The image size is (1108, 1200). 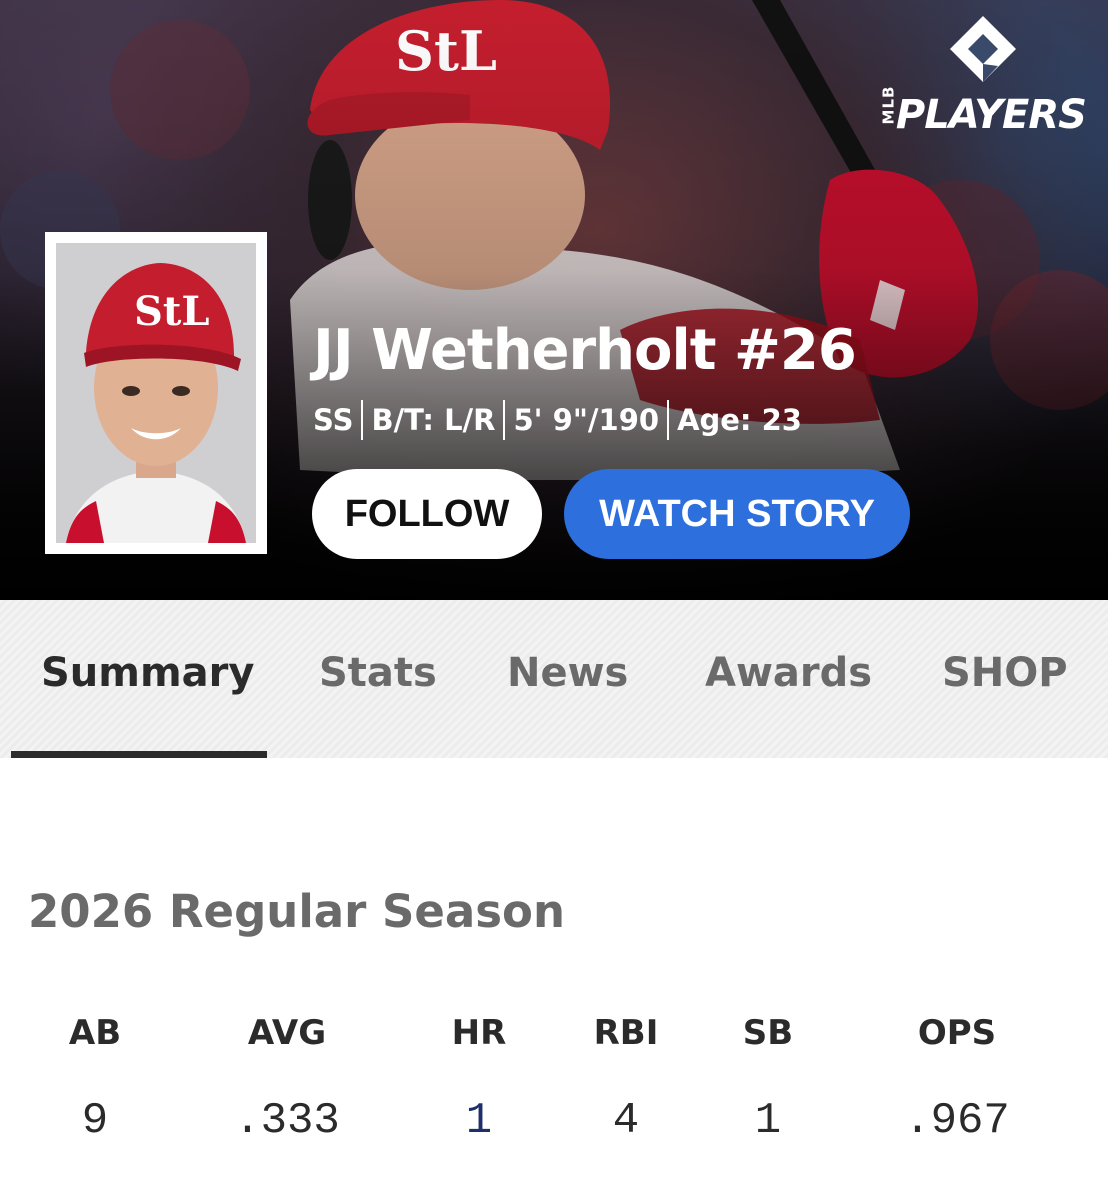 I want to click on active-tab-indicator, so click(x=139, y=754).